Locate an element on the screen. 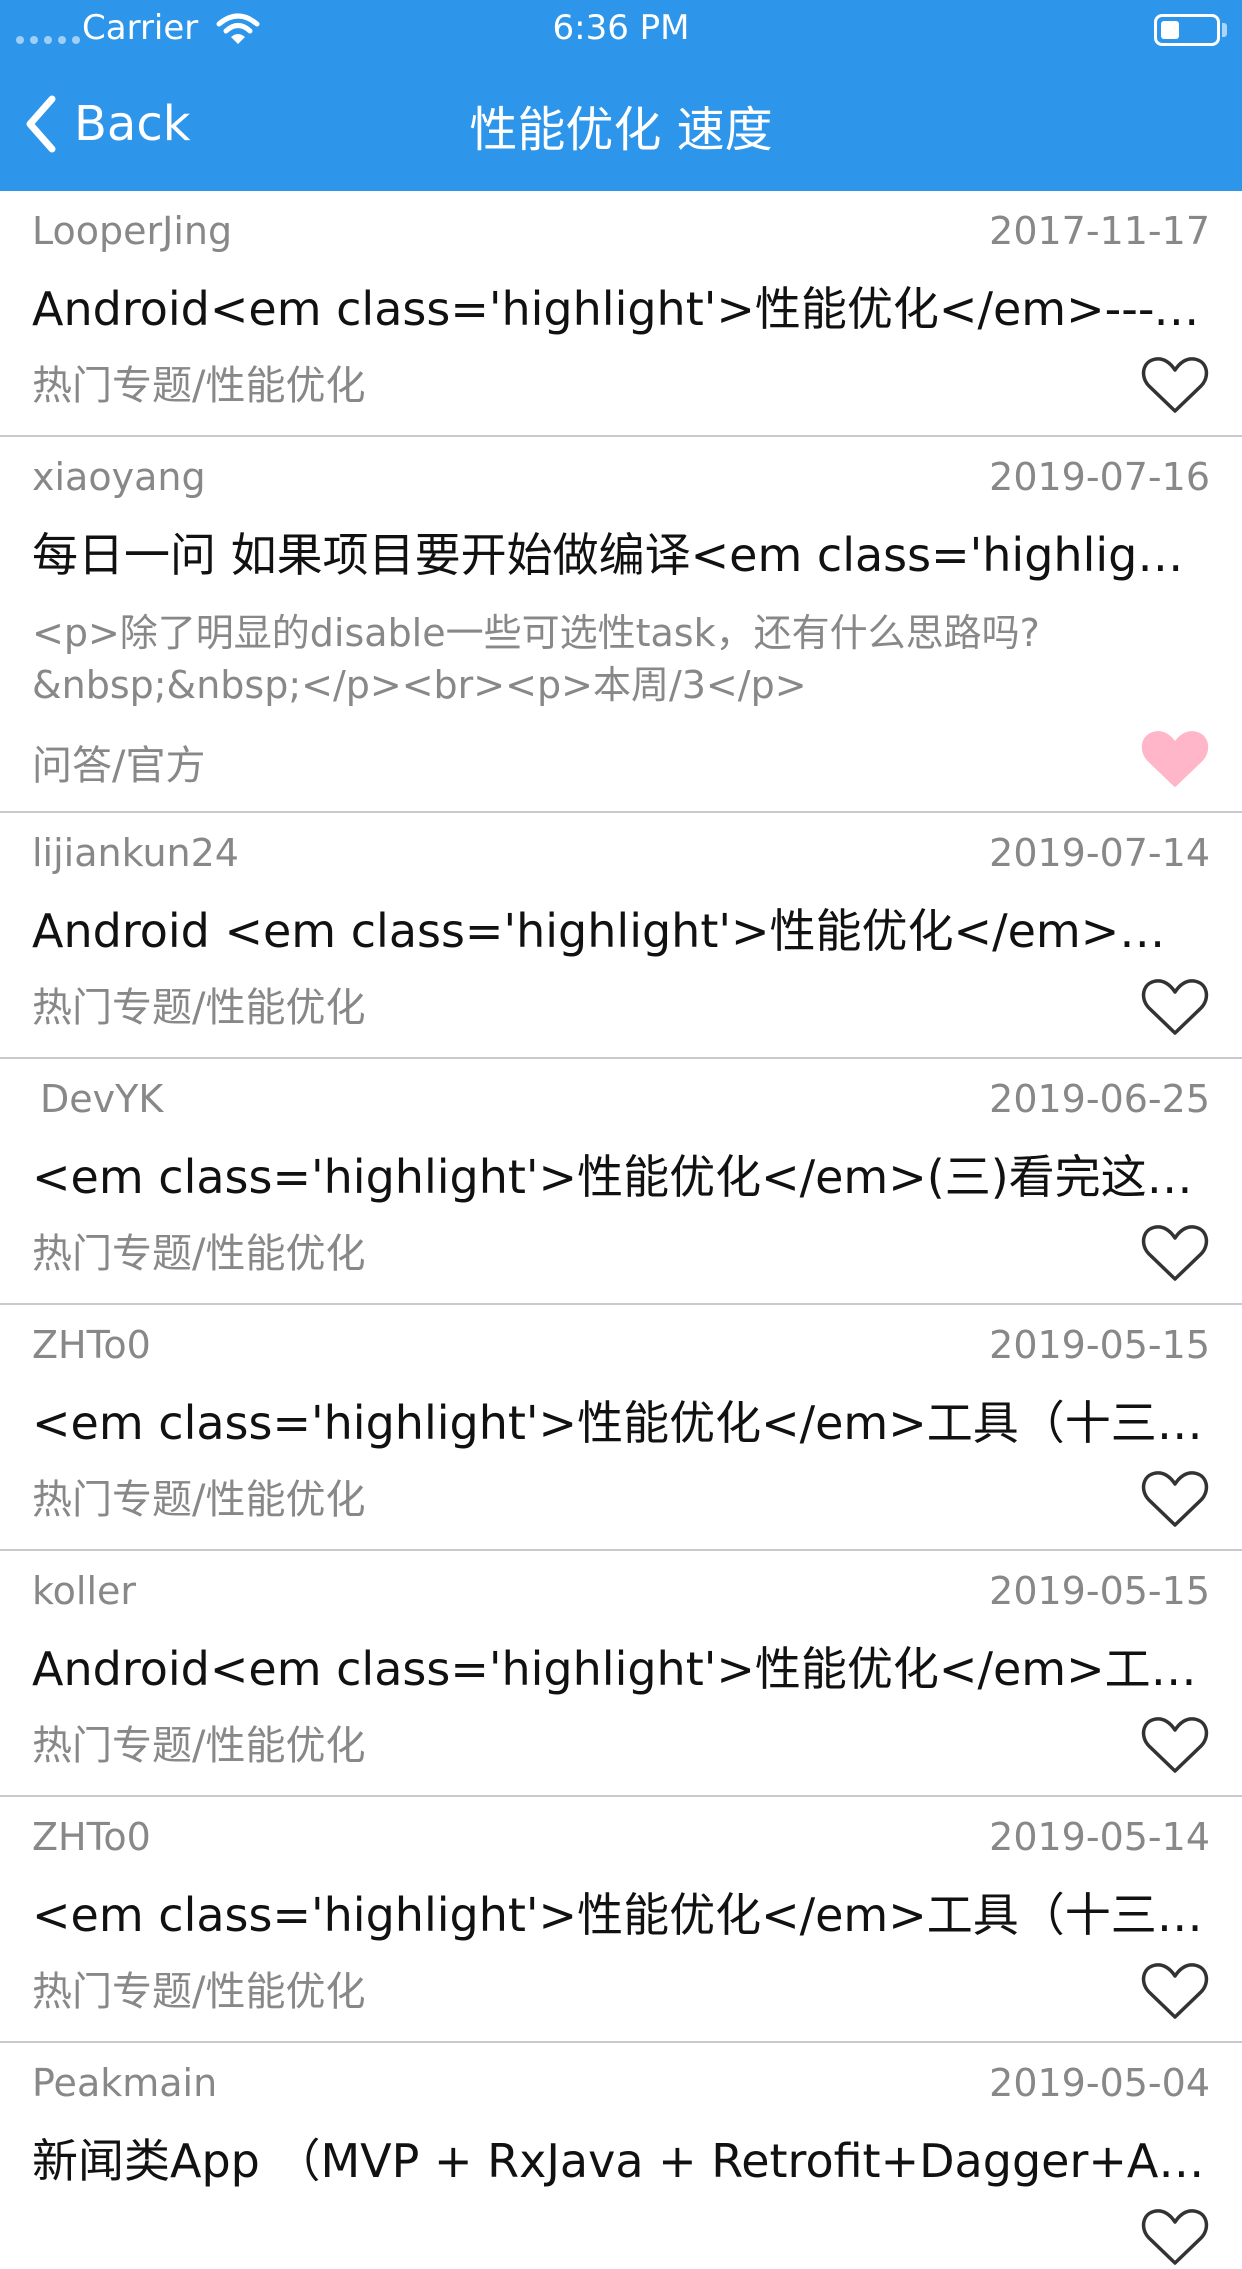 Image resolution: width=1242 pixels, height=2269 pixels. author-name: Peakmain is located at coordinates (125, 2083).